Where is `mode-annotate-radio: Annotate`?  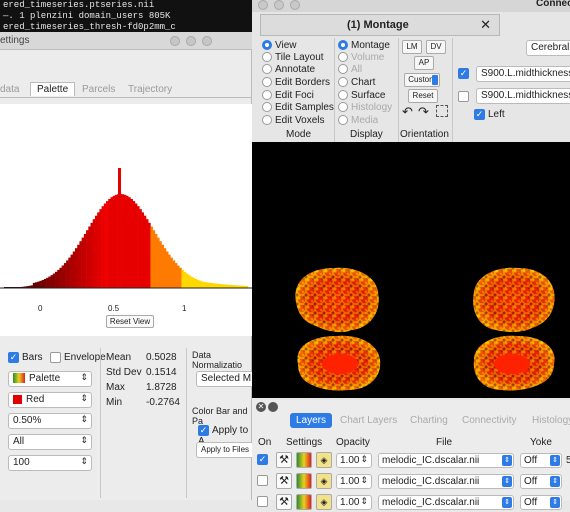 mode-annotate-radio: Annotate is located at coordinates (288, 69).